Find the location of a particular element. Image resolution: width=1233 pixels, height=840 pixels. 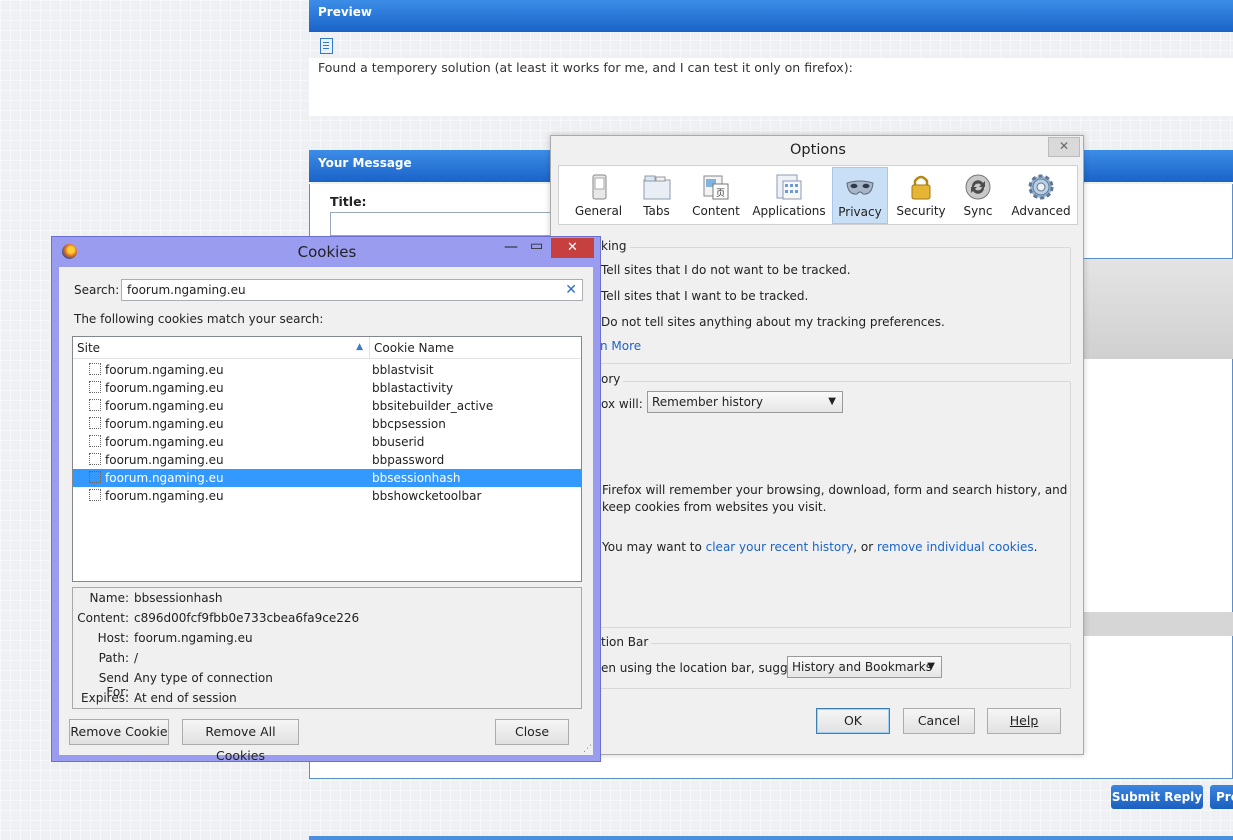

history-will-label: ox will: is located at coordinates (622, 404).